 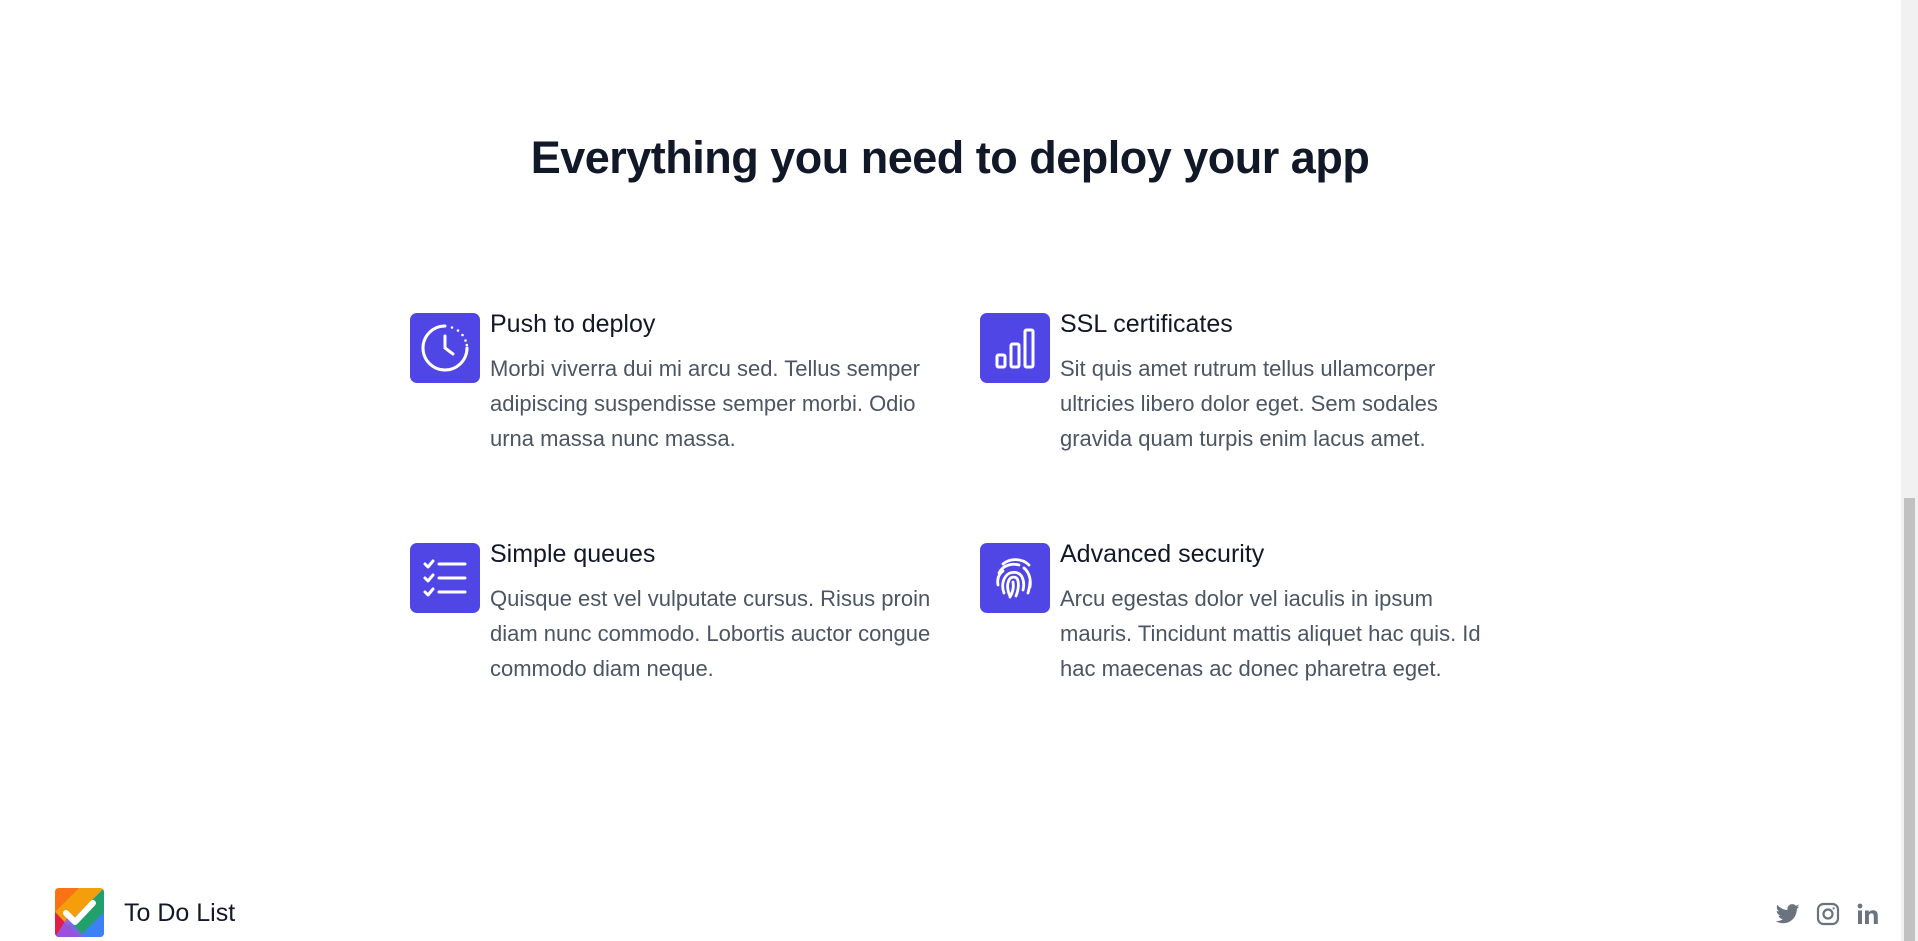 What do you see at coordinates (1146, 324) in the screenshot?
I see `feature-title: SSL certificates` at bounding box center [1146, 324].